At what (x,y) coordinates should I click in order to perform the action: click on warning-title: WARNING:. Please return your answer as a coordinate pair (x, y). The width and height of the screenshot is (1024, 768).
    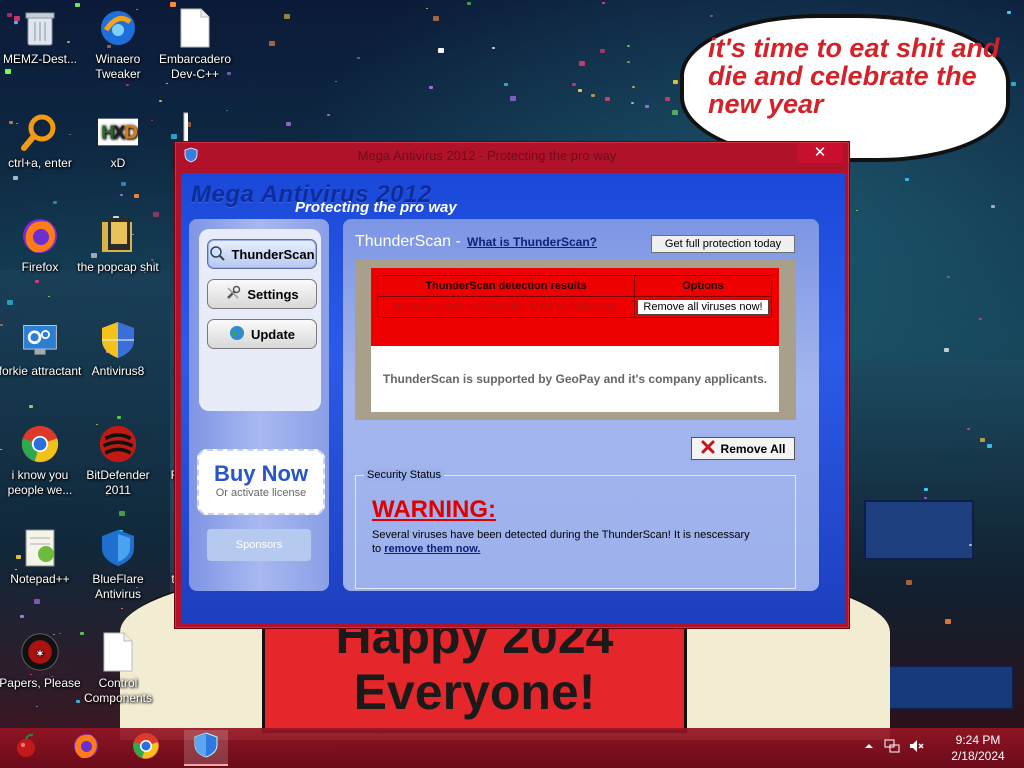
    Looking at the image, I should click on (434, 509).